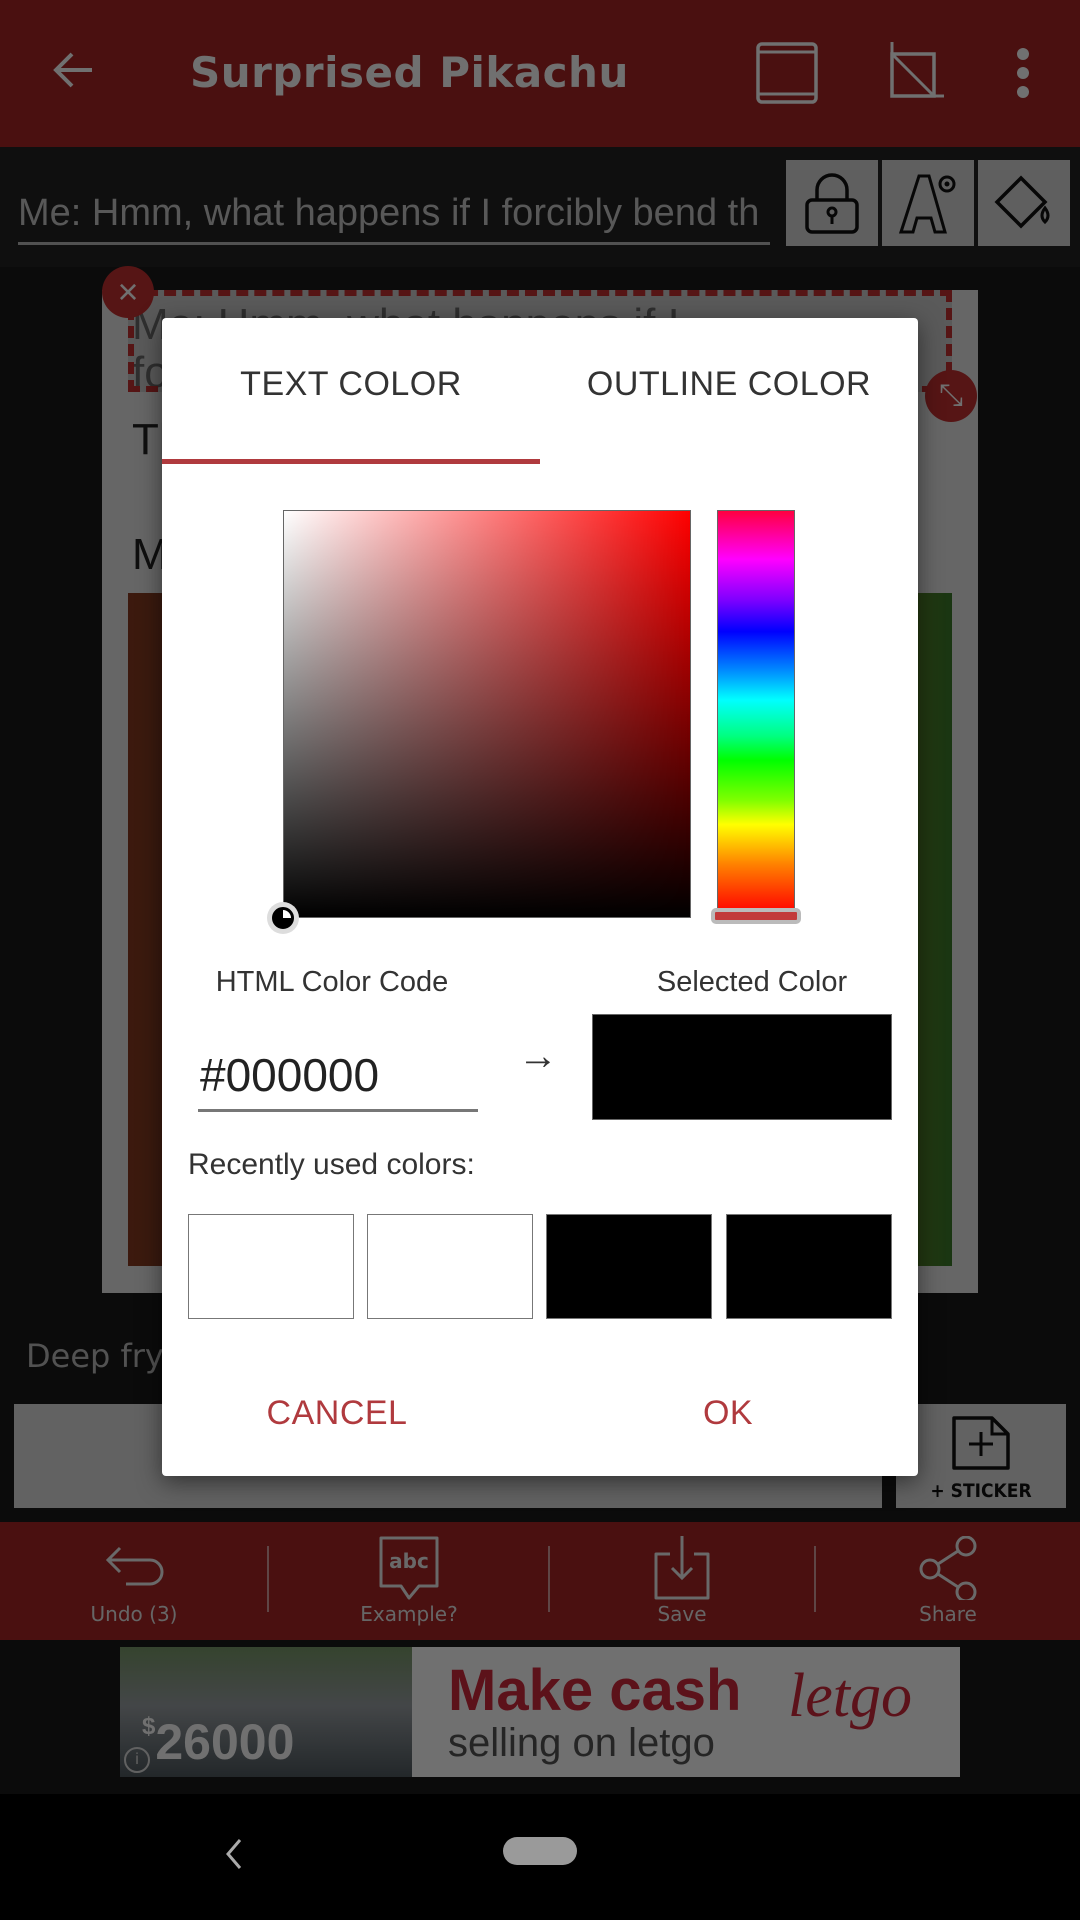 This screenshot has width=1080, height=1920. Describe the element at coordinates (540, 1851) in the screenshot. I see `nav-home-pill` at that location.